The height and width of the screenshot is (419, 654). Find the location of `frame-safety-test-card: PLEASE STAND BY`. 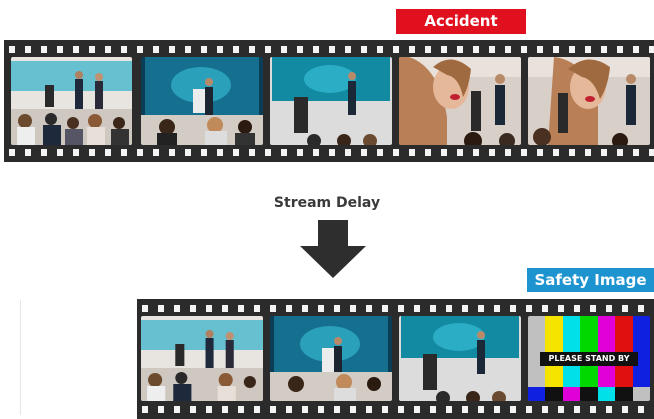

frame-safety-test-card: PLEASE STAND BY is located at coordinates (589, 358).